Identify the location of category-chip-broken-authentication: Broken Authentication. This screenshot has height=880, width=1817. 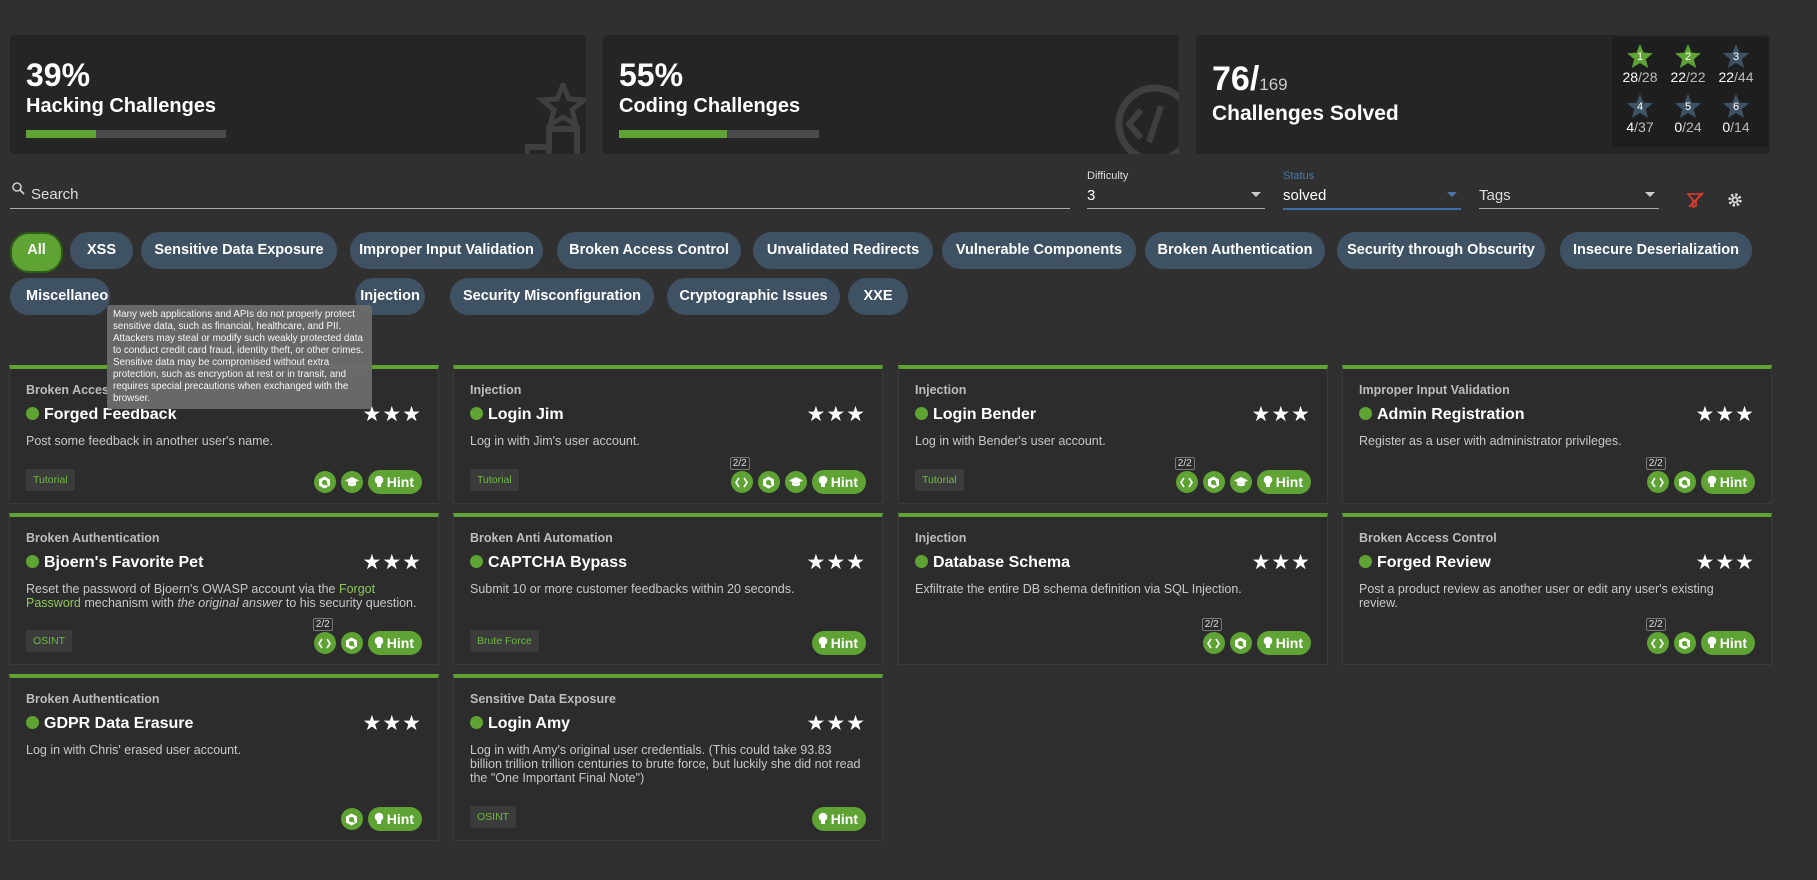
(1235, 250).